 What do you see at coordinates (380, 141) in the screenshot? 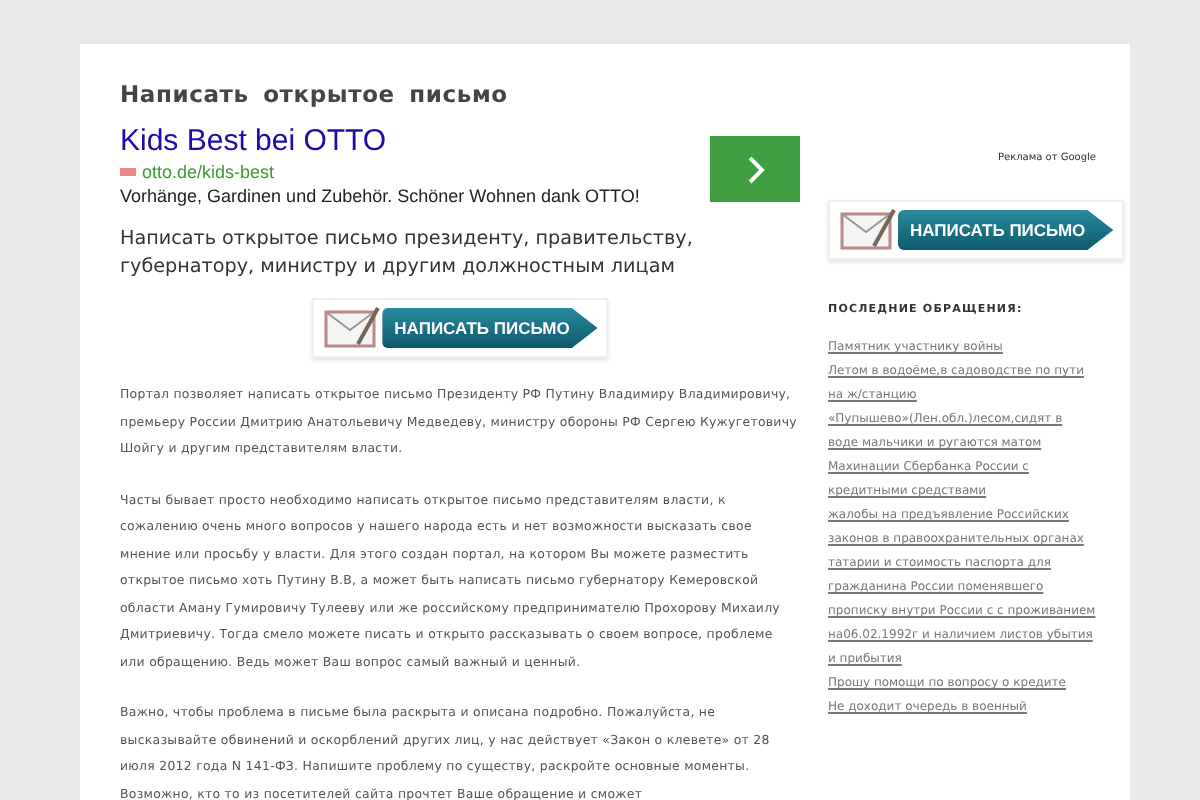
I see `ad-headline-link: Kids Best bei OTTO` at bounding box center [380, 141].